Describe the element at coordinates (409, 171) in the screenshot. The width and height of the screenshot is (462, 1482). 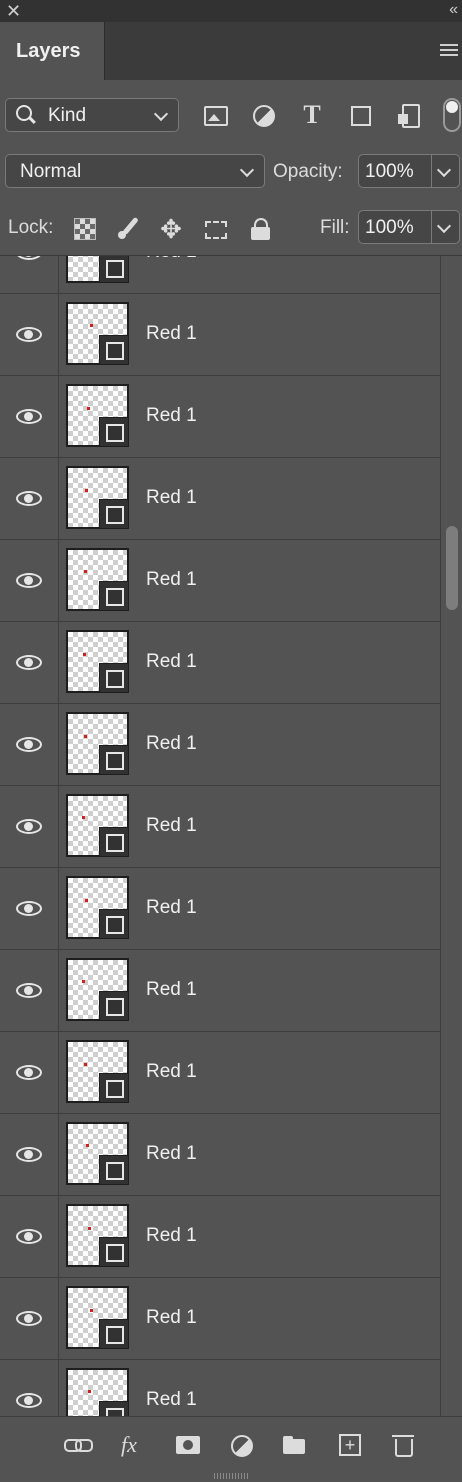
I see `opacity-field: 100%` at that location.